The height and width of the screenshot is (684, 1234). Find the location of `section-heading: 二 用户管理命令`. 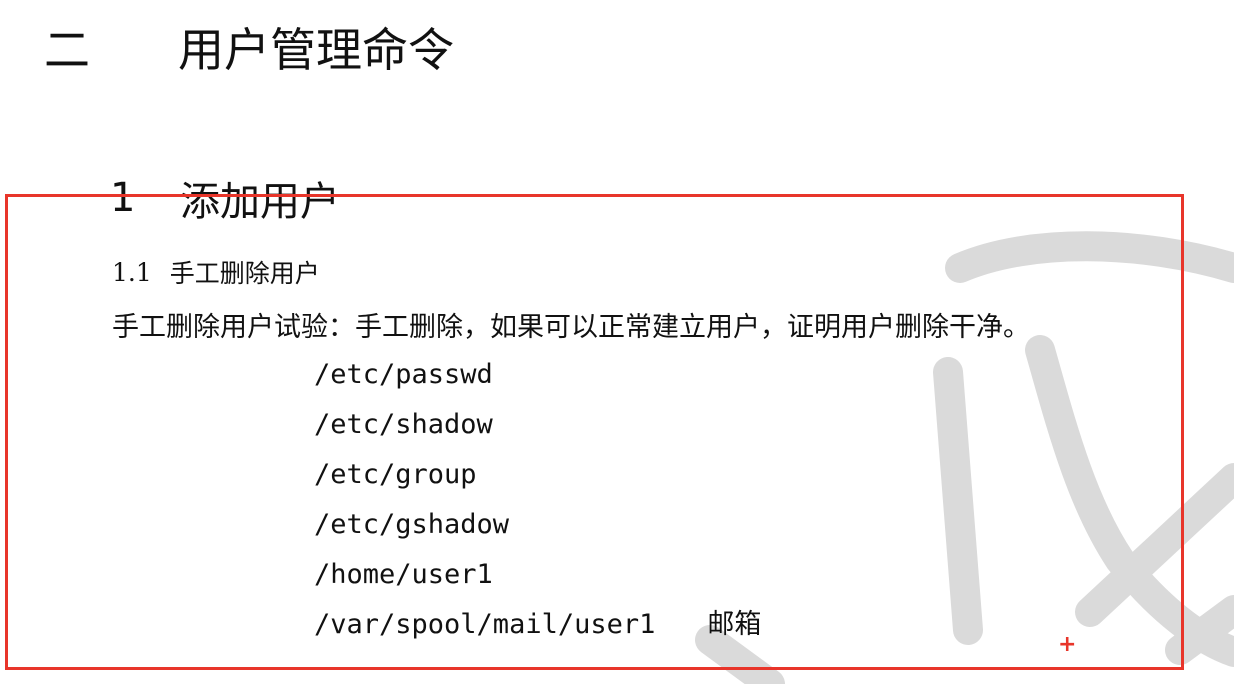

section-heading: 二 用户管理命令 is located at coordinates (249, 47).